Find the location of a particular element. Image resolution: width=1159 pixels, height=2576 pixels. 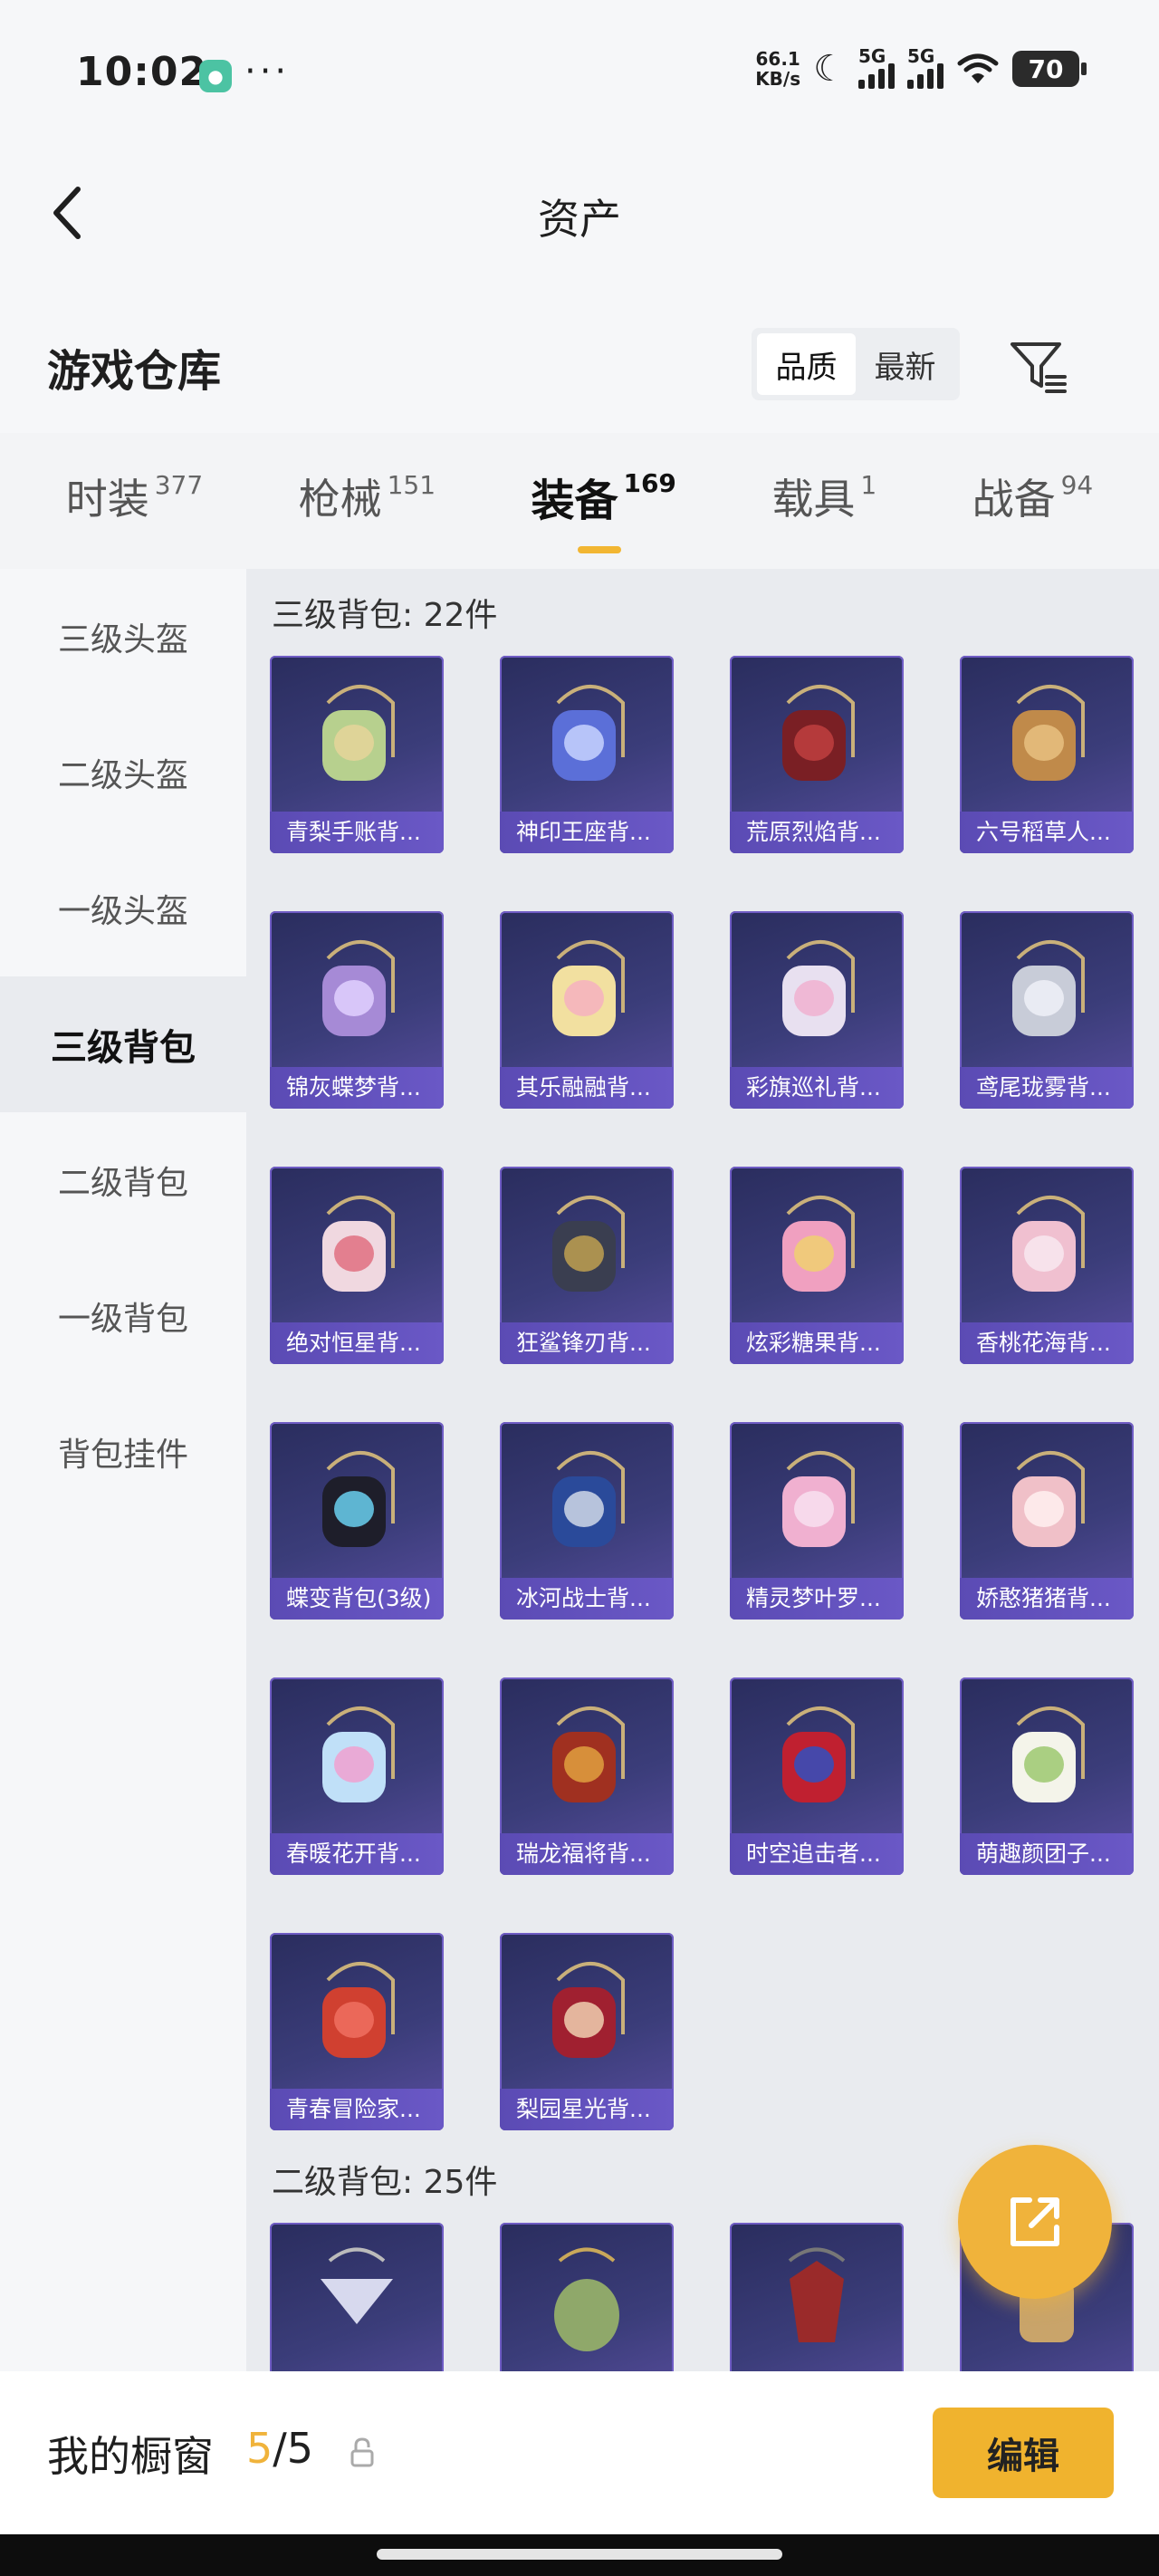

navigation-strip is located at coordinates (579, 2555).